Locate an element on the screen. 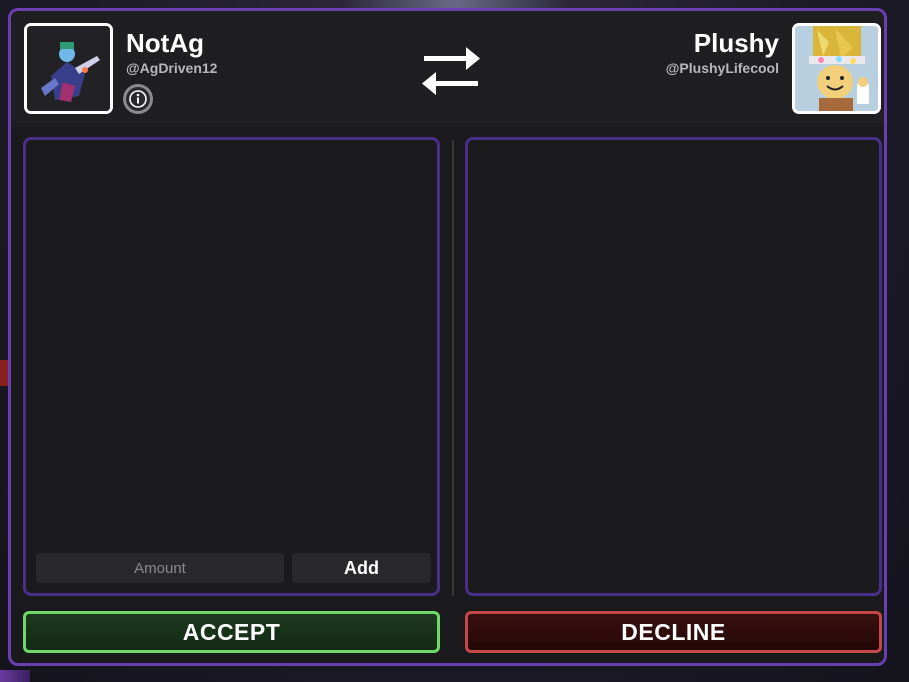 Image resolution: width=909 pixels, height=682 pixels. panel-divider is located at coordinates (453, 368).